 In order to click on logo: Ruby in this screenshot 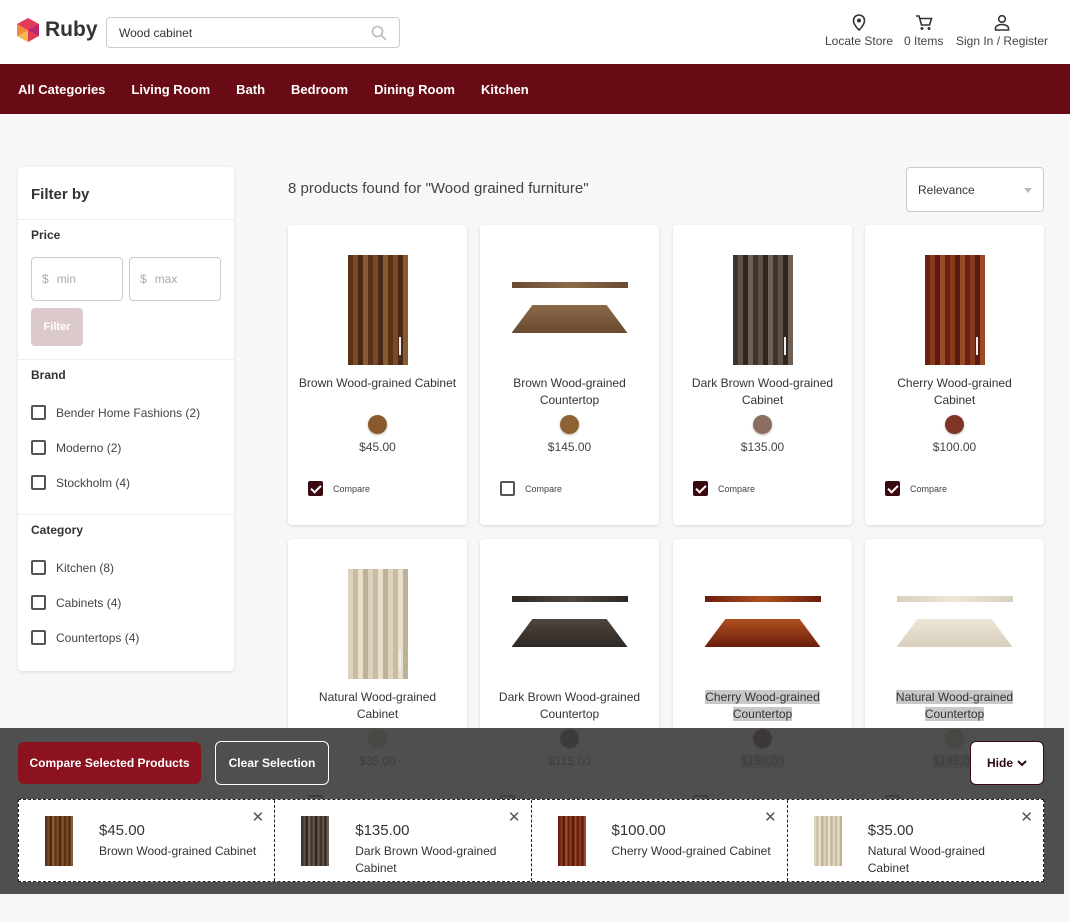, I will do `click(57, 30)`.